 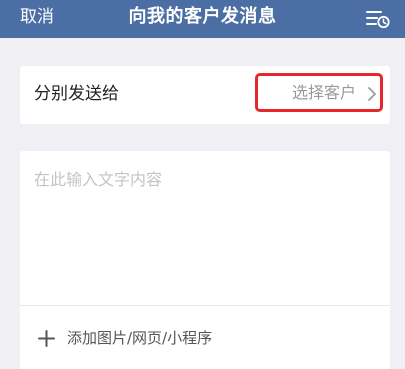 I want to click on chevron-right-icon, so click(x=372, y=94).